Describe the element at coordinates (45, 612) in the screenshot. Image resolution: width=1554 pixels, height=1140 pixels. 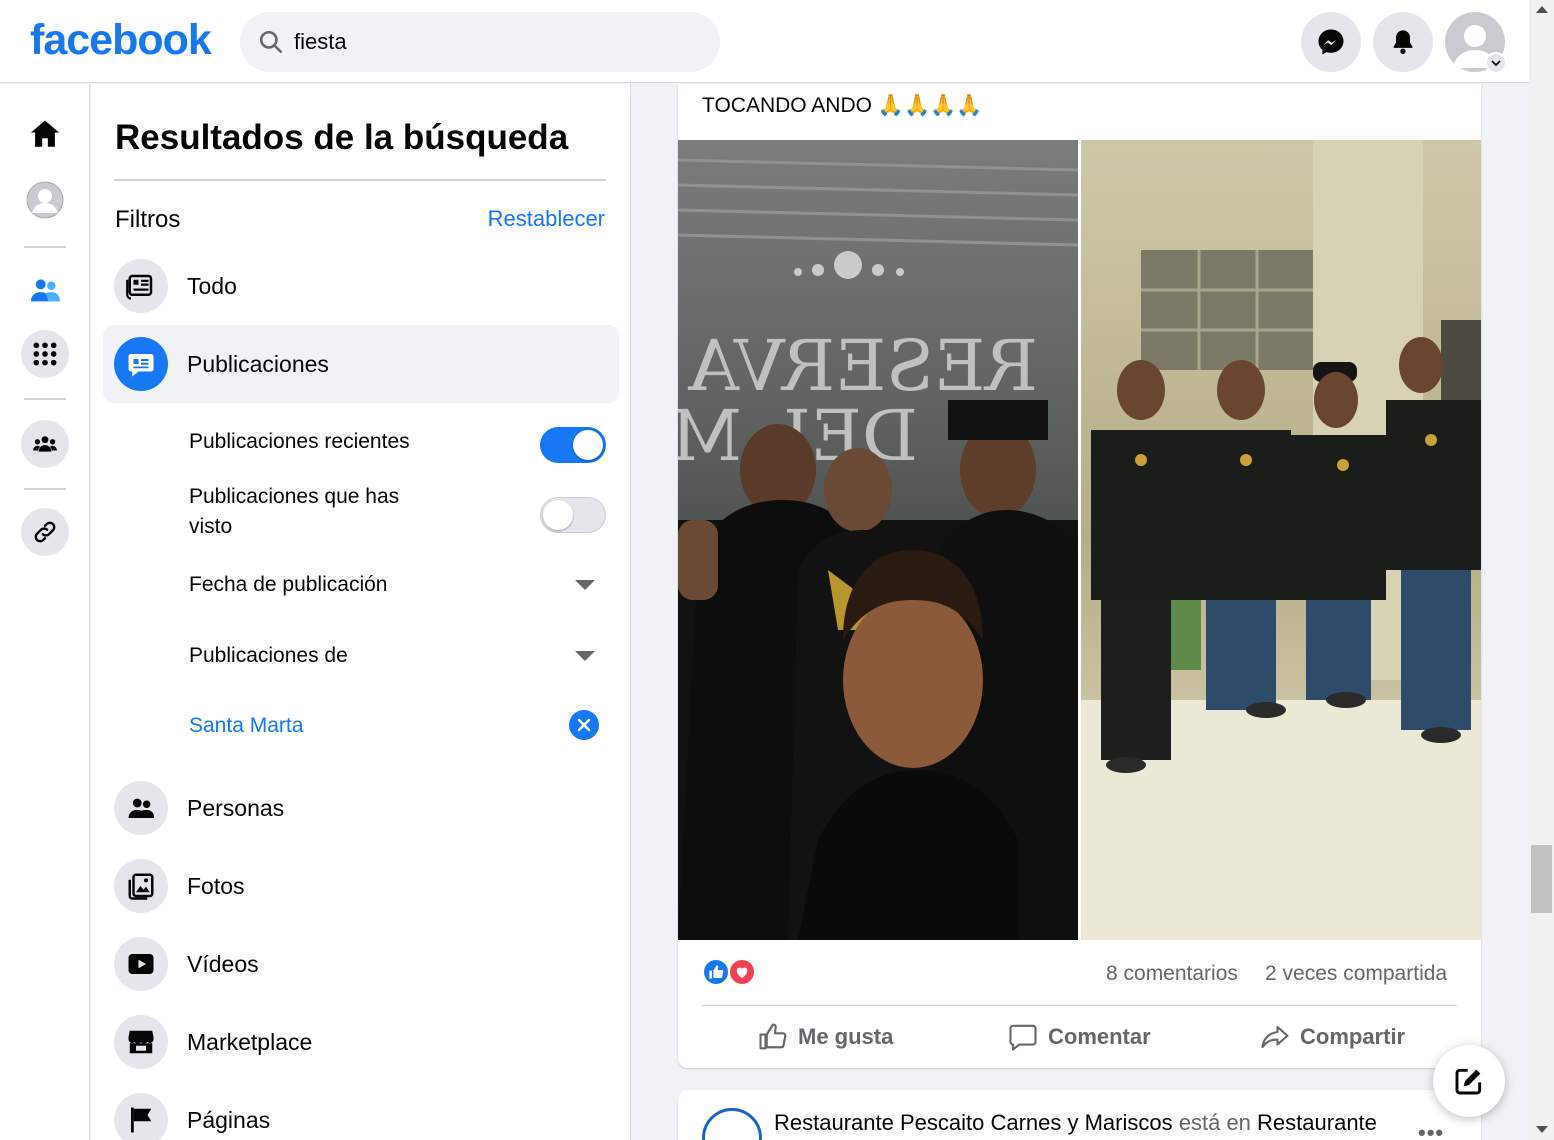
I see `left-icon-rail` at that location.